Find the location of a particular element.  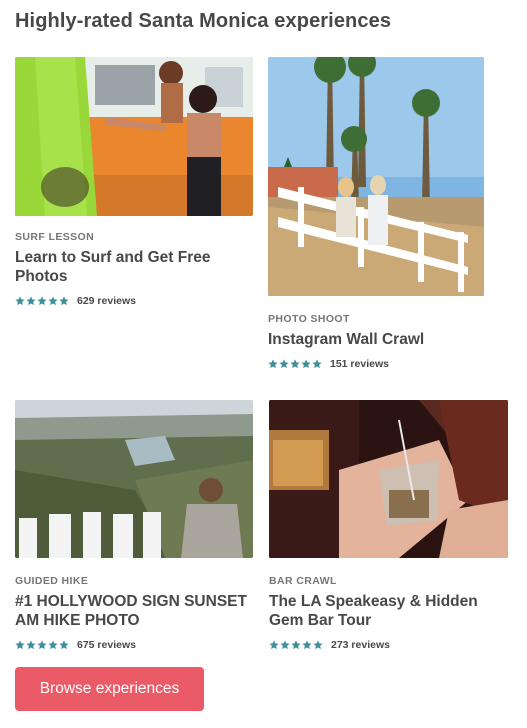

category-label: BAR CRAWL is located at coordinates (303, 581).